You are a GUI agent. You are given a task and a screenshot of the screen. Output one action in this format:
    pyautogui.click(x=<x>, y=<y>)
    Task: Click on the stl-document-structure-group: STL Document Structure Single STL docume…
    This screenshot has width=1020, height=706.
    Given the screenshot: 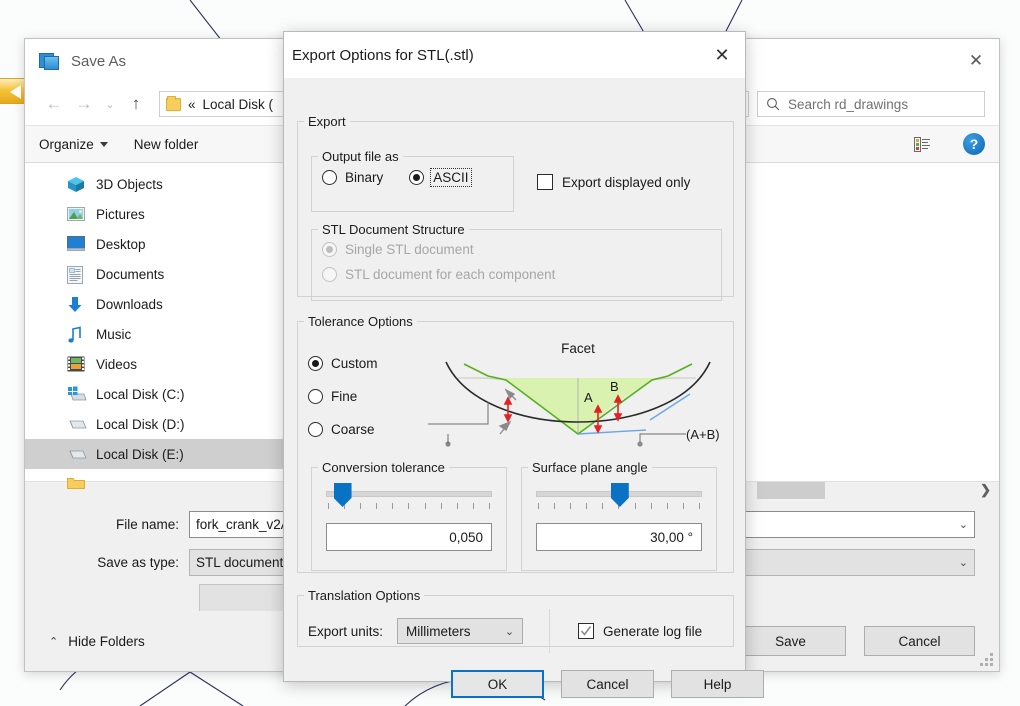 What is the action you would take?
    pyautogui.click(x=516, y=261)
    